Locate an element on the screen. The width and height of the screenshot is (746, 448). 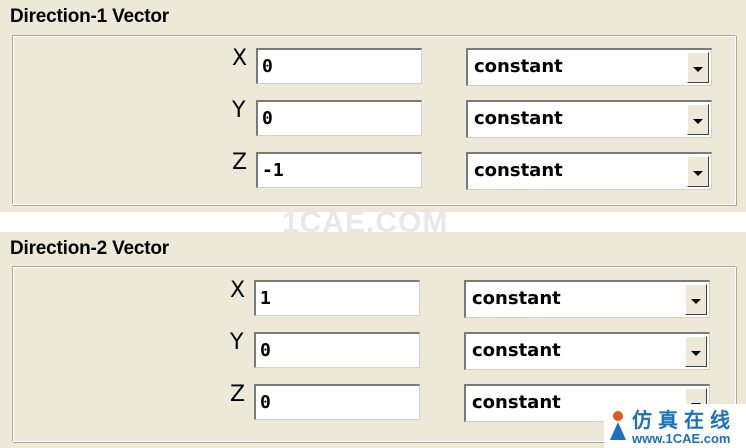
brand-url: www.1CAE.com is located at coordinates (681, 438).